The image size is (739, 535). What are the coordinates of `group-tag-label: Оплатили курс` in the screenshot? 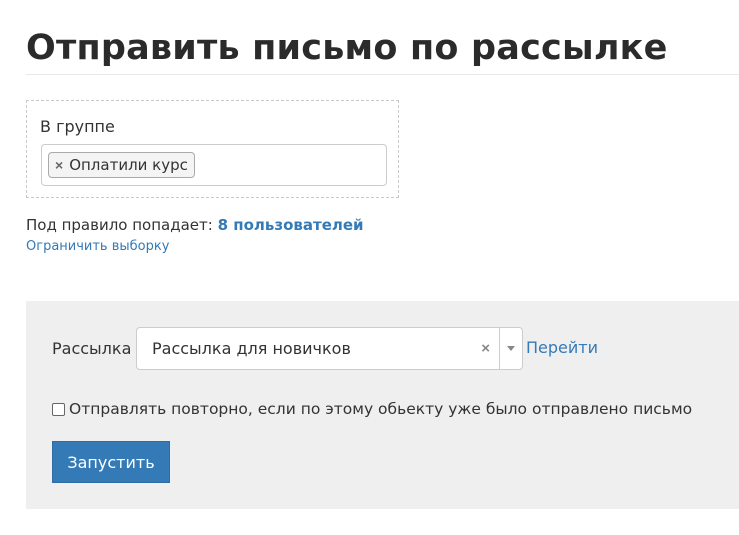 It's located at (128, 165).